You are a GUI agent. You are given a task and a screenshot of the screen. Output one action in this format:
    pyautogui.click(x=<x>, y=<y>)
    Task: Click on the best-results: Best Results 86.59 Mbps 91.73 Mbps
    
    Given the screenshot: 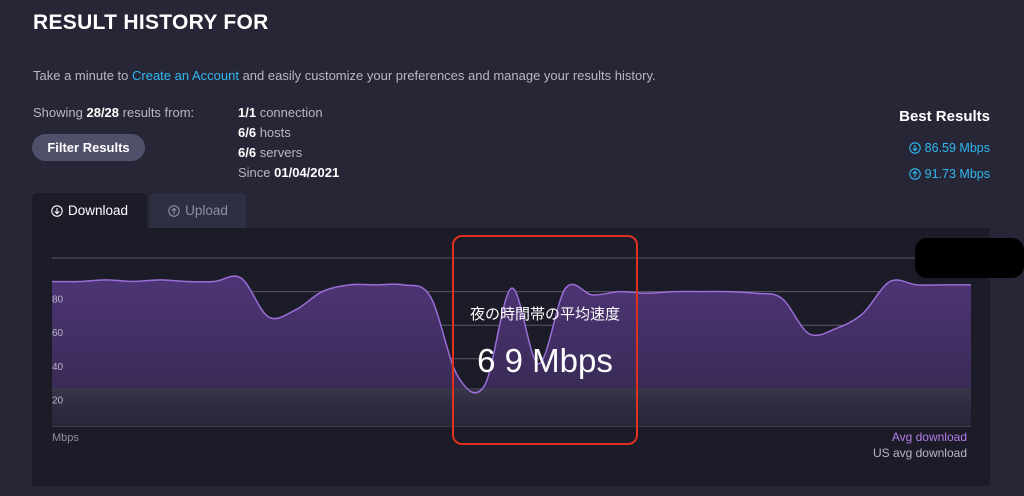 What is the action you would take?
    pyautogui.click(x=944, y=147)
    